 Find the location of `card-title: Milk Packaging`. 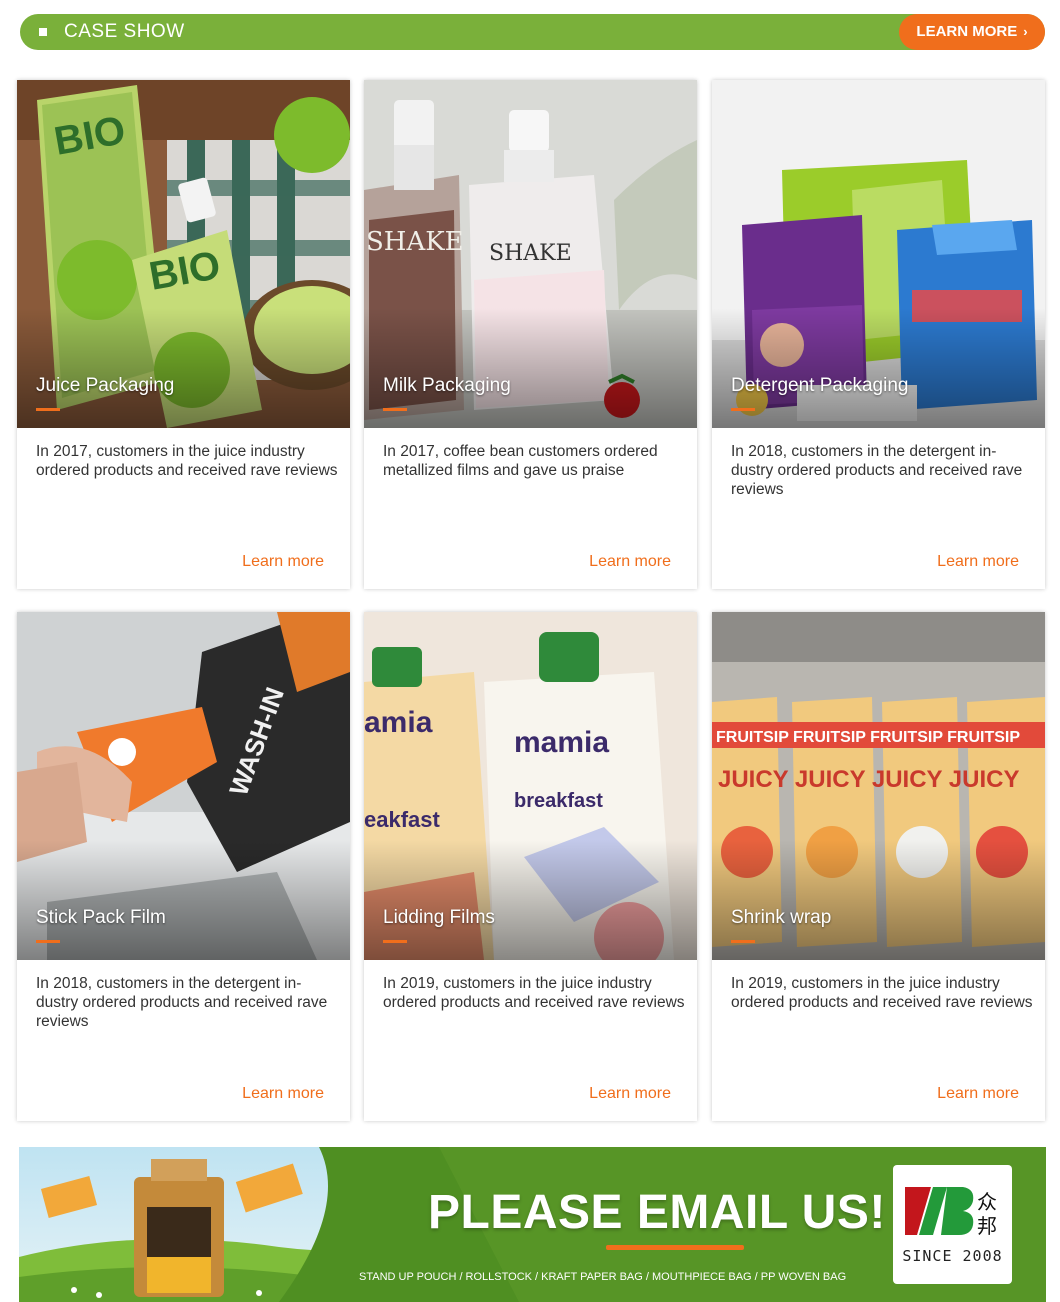

card-title: Milk Packaging is located at coordinates (447, 385).